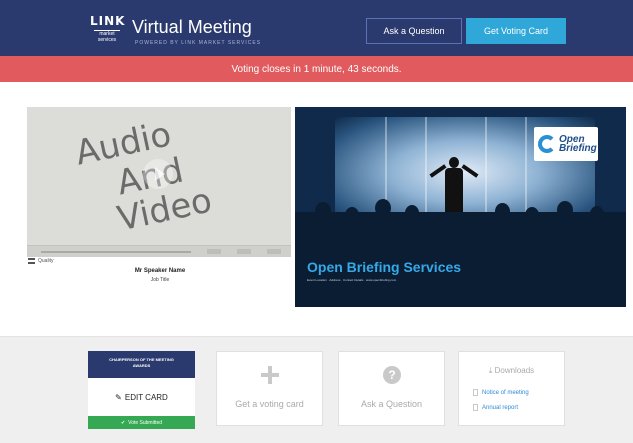  I want to click on speaker-role: Job Title, so click(160, 280).